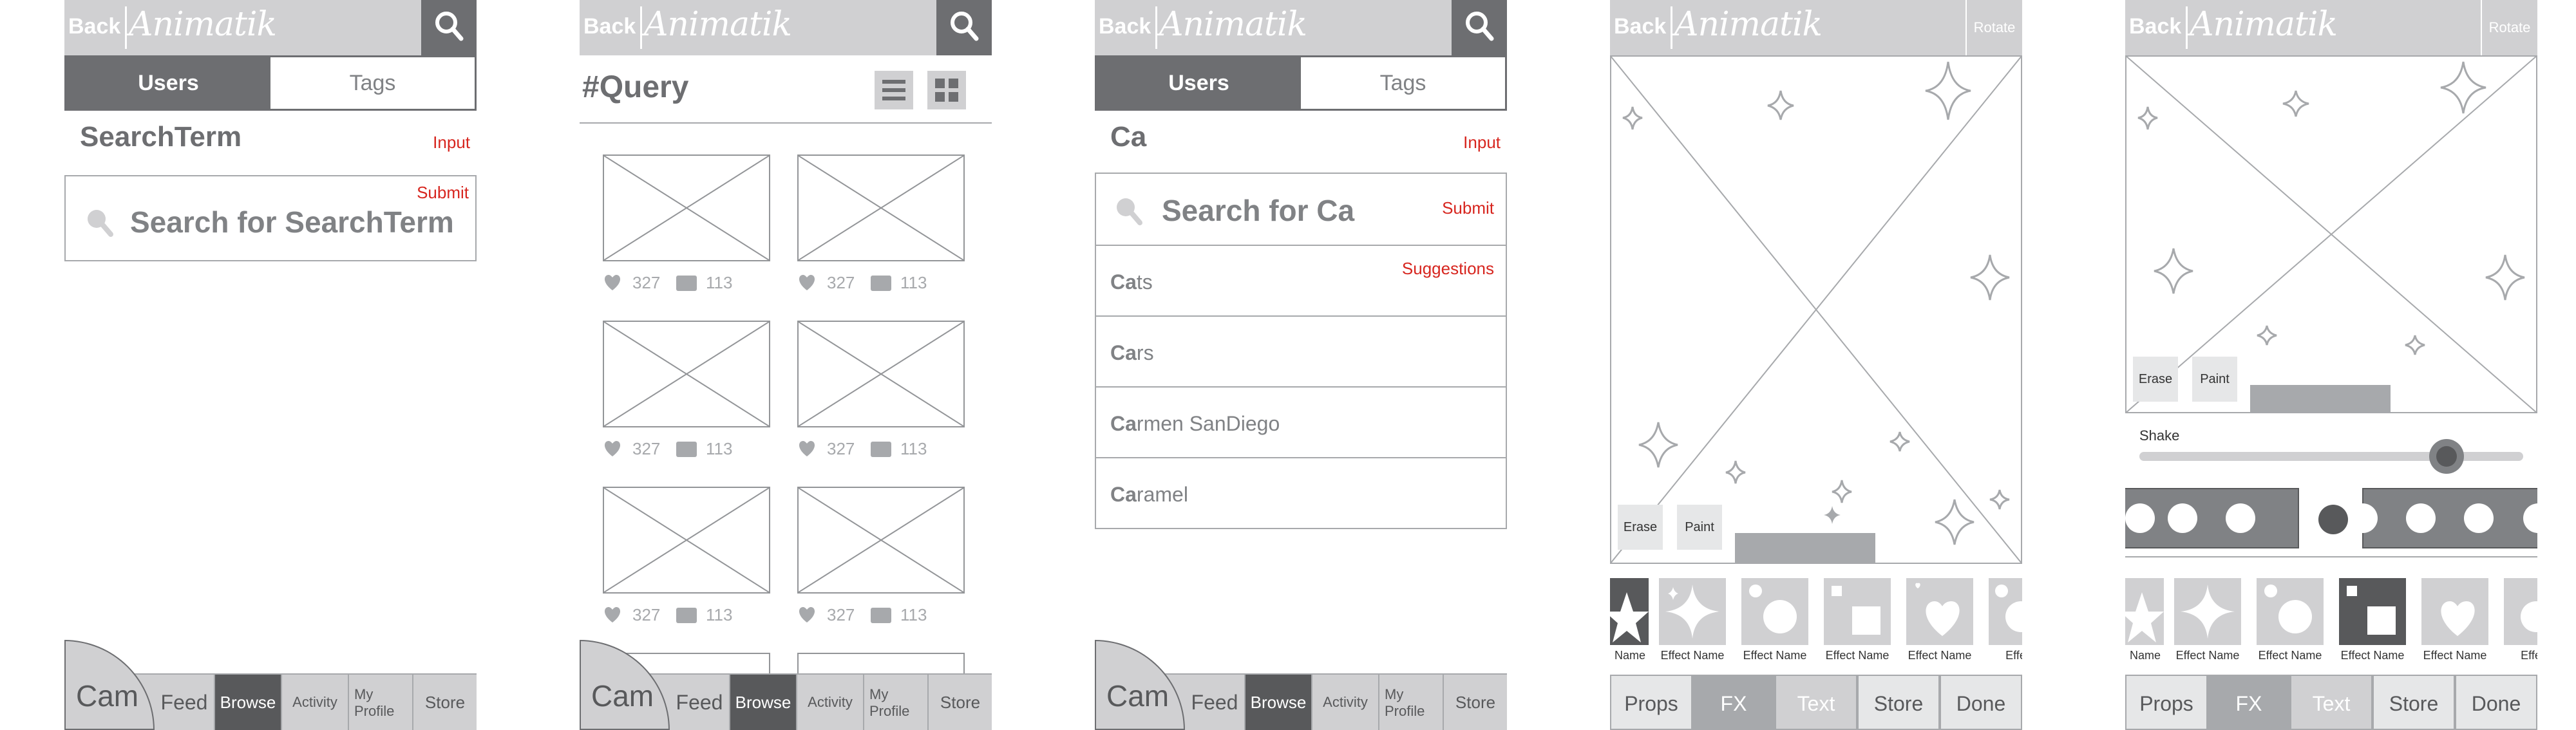  What do you see at coordinates (2372, 611) in the screenshot?
I see `effect-tile-selected` at bounding box center [2372, 611].